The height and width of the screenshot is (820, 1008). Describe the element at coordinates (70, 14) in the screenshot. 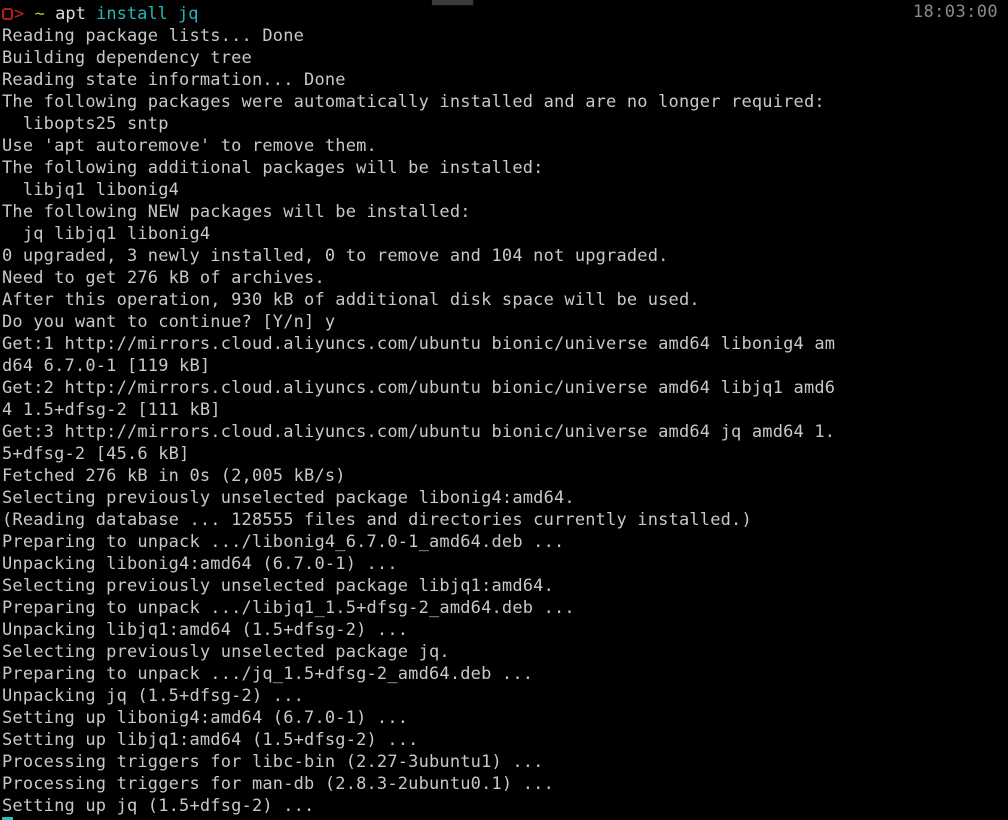

I see `prompt-command: apt` at that location.